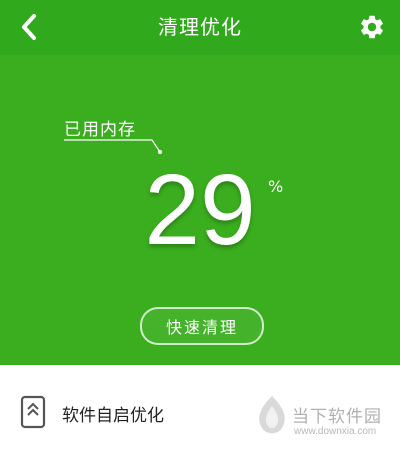  What do you see at coordinates (113, 416) in the screenshot?
I see `list-item-label: 软件自启优化` at bounding box center [113, 416].